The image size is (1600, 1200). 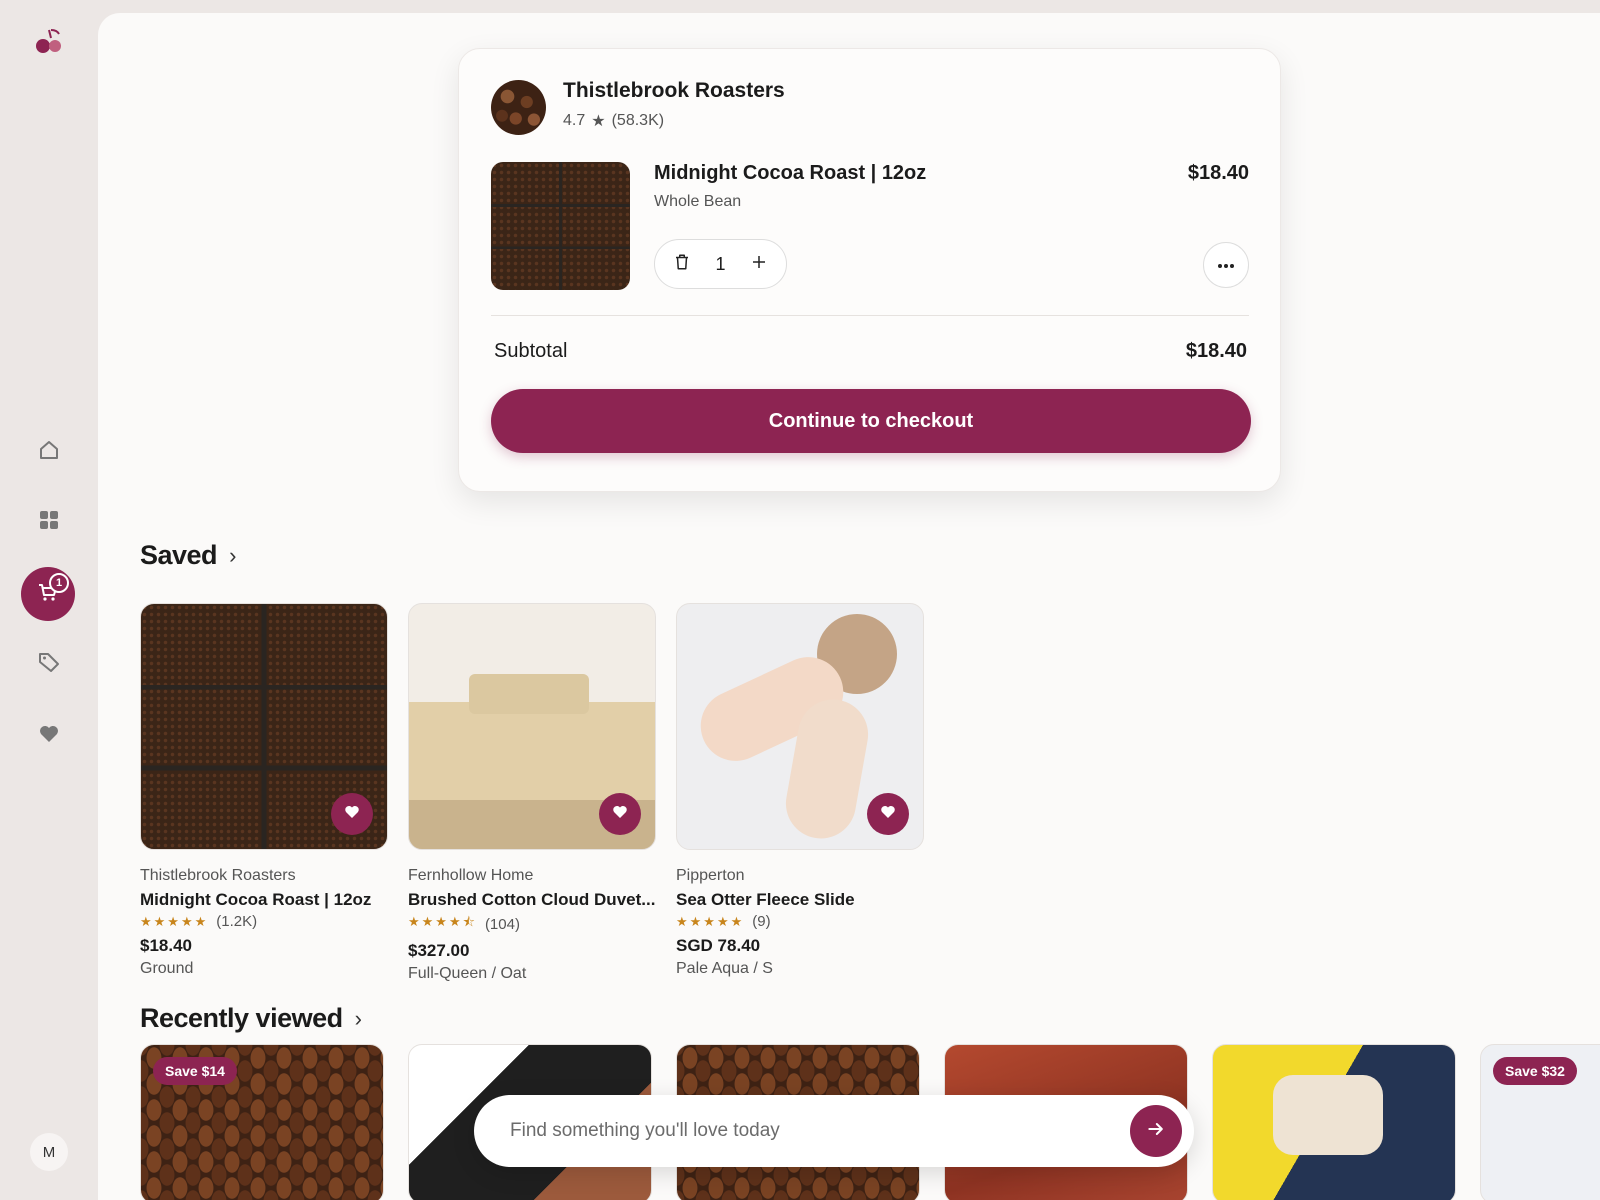 I want to click on search-input, so click(x=820, y=1131).